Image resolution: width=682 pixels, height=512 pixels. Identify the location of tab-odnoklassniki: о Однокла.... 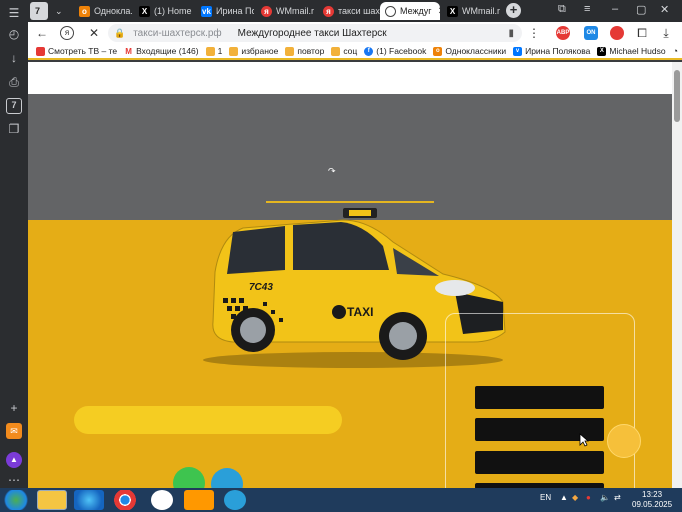
(103, 11).